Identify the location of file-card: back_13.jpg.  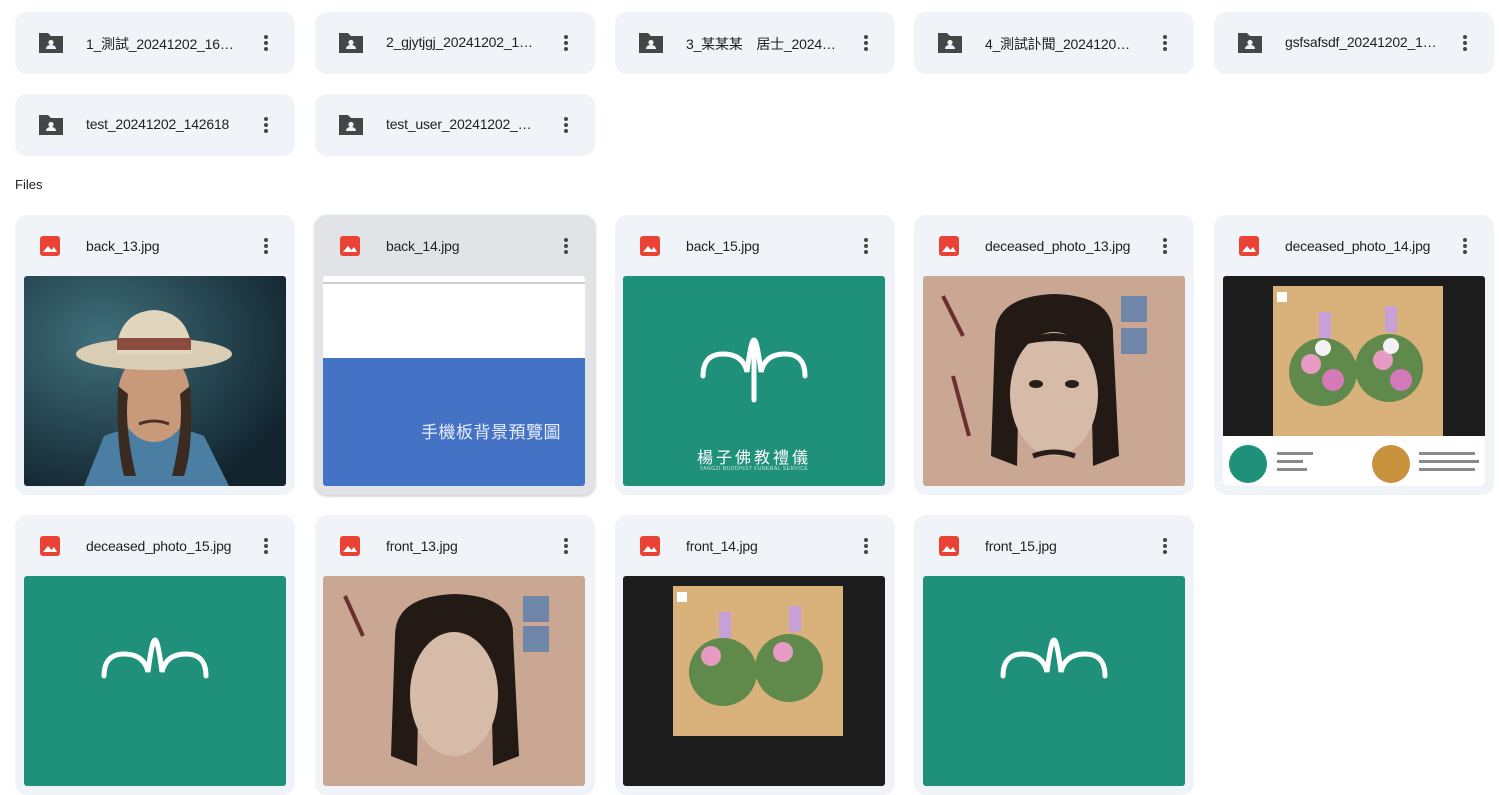
(155, 355).